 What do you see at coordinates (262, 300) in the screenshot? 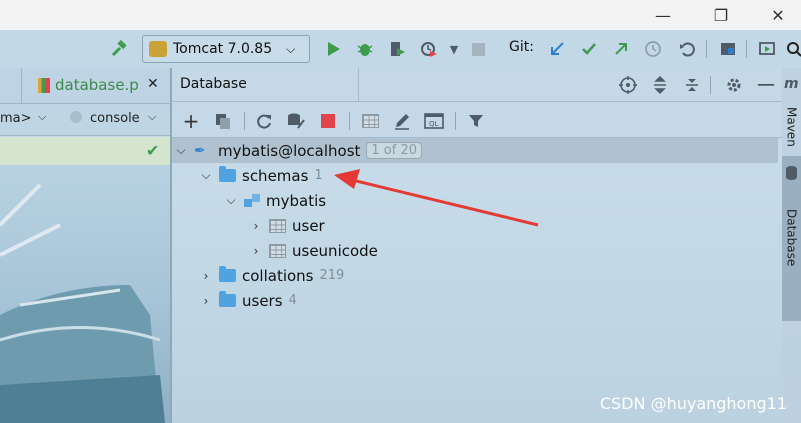
I see `users-label: users` at bounding box center [262, 300].